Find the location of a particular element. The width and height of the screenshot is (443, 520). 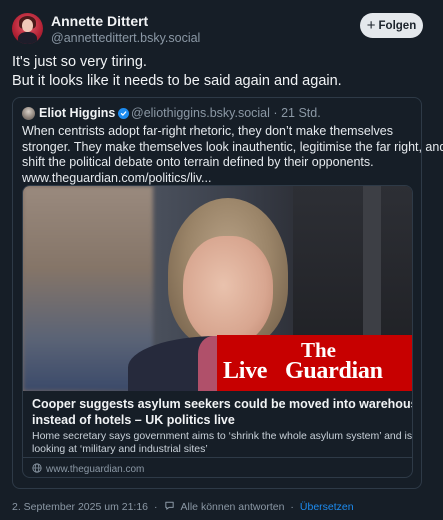

verified-badge-icon is located at coordinates (124, 113).